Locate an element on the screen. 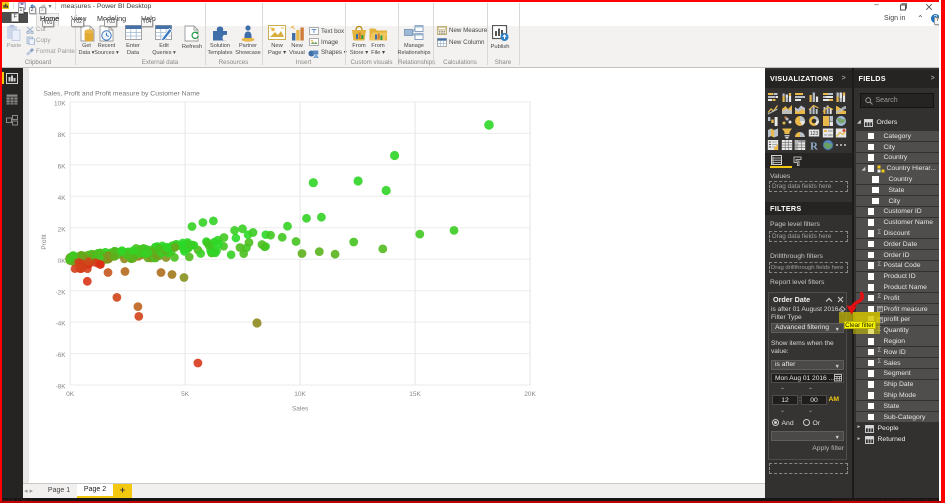 The height and width of the screenshot is (503, 945). svg-text: 8K is located at coordinates (62, 135).